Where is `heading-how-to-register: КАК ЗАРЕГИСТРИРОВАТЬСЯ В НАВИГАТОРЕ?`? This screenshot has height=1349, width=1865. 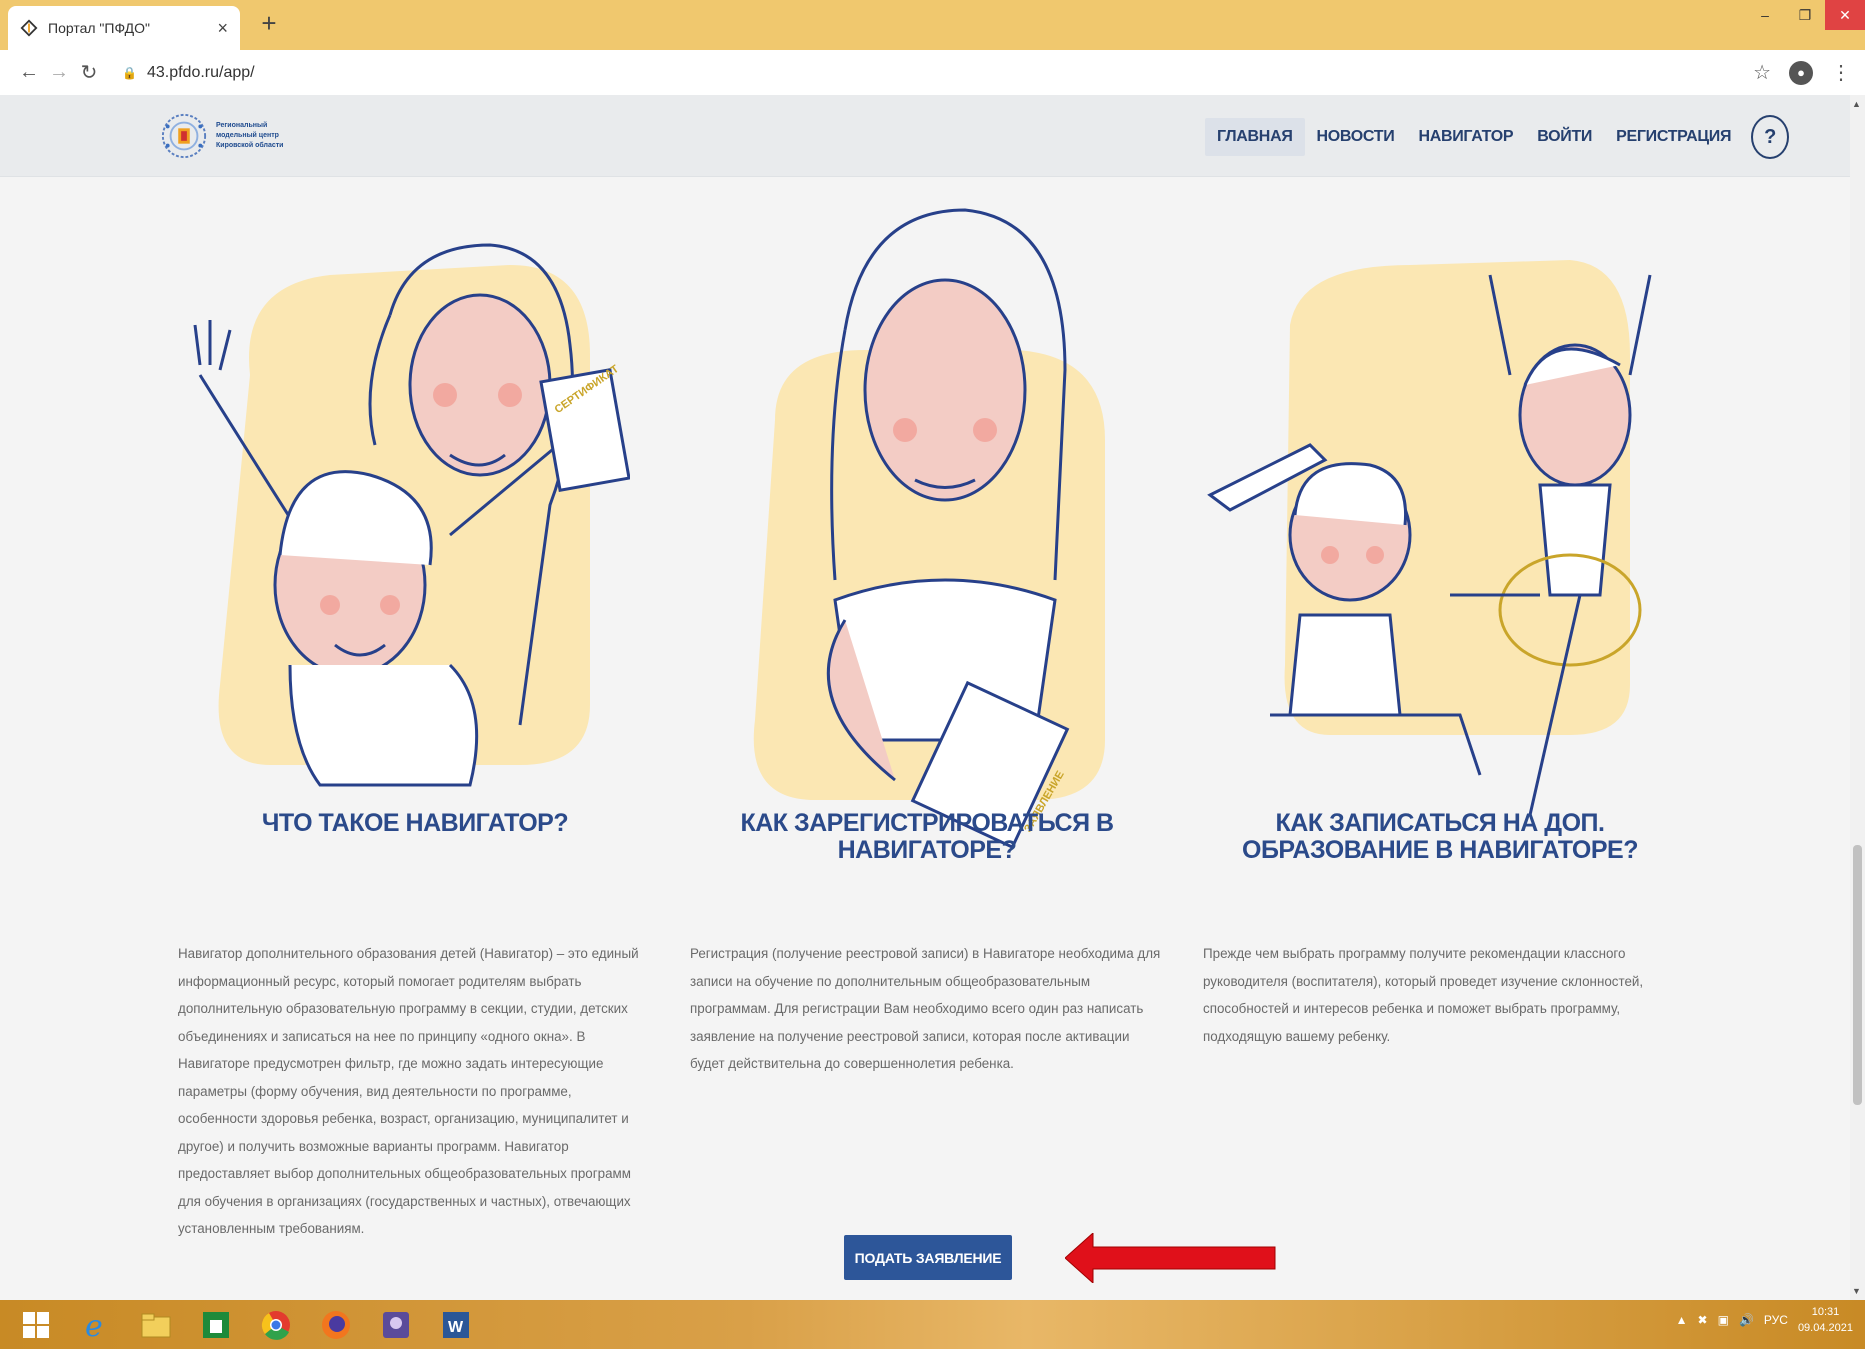 heading-how-to-register: КАК ЗАРЕГИСТРИРОВАТЬСЯ В НАВИГАТОРЕ? is located at coordinates (927, 836).